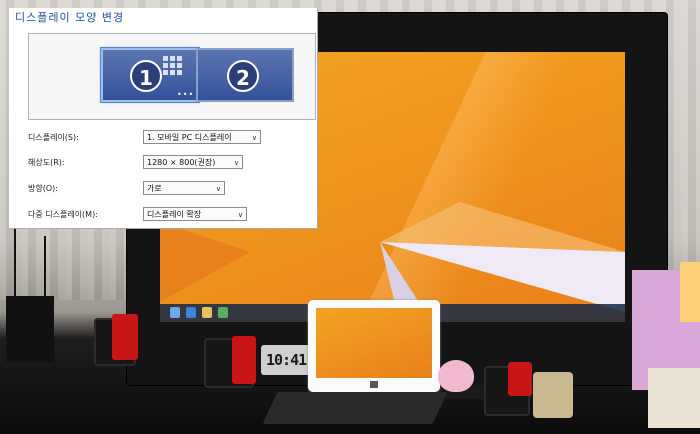 The height and width of the screenshot is (434, 700). I want to click on router, so click(30, 329).